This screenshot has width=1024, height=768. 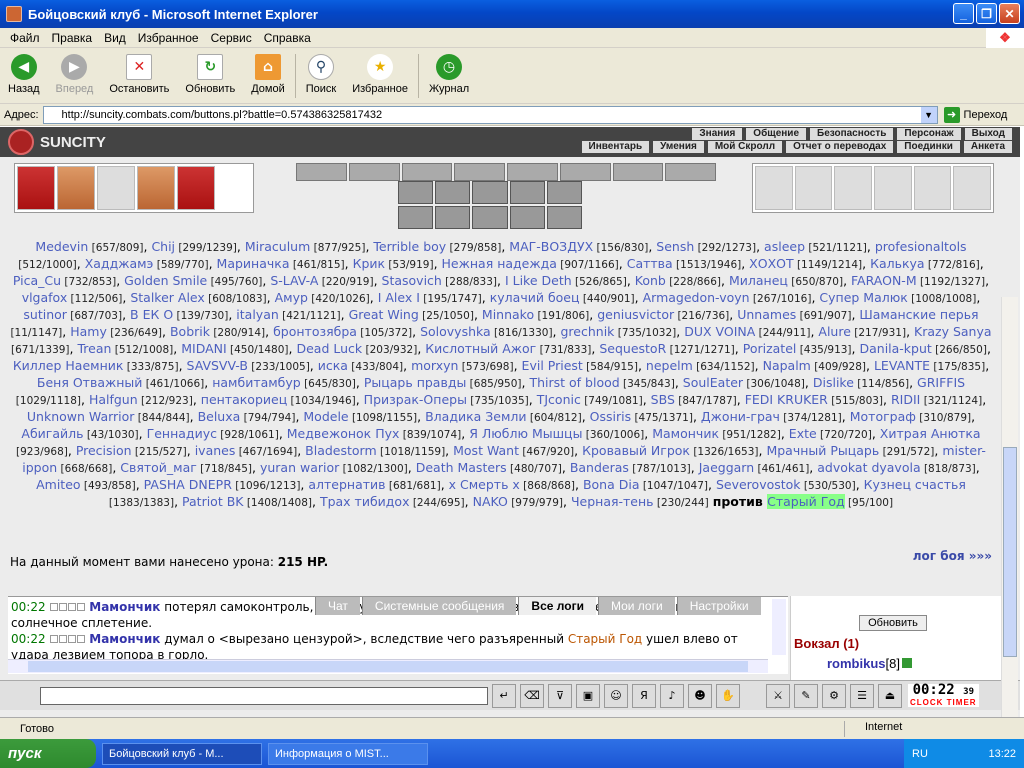 I want to click on maximize-button: ❐, so click(x=986, y=13).